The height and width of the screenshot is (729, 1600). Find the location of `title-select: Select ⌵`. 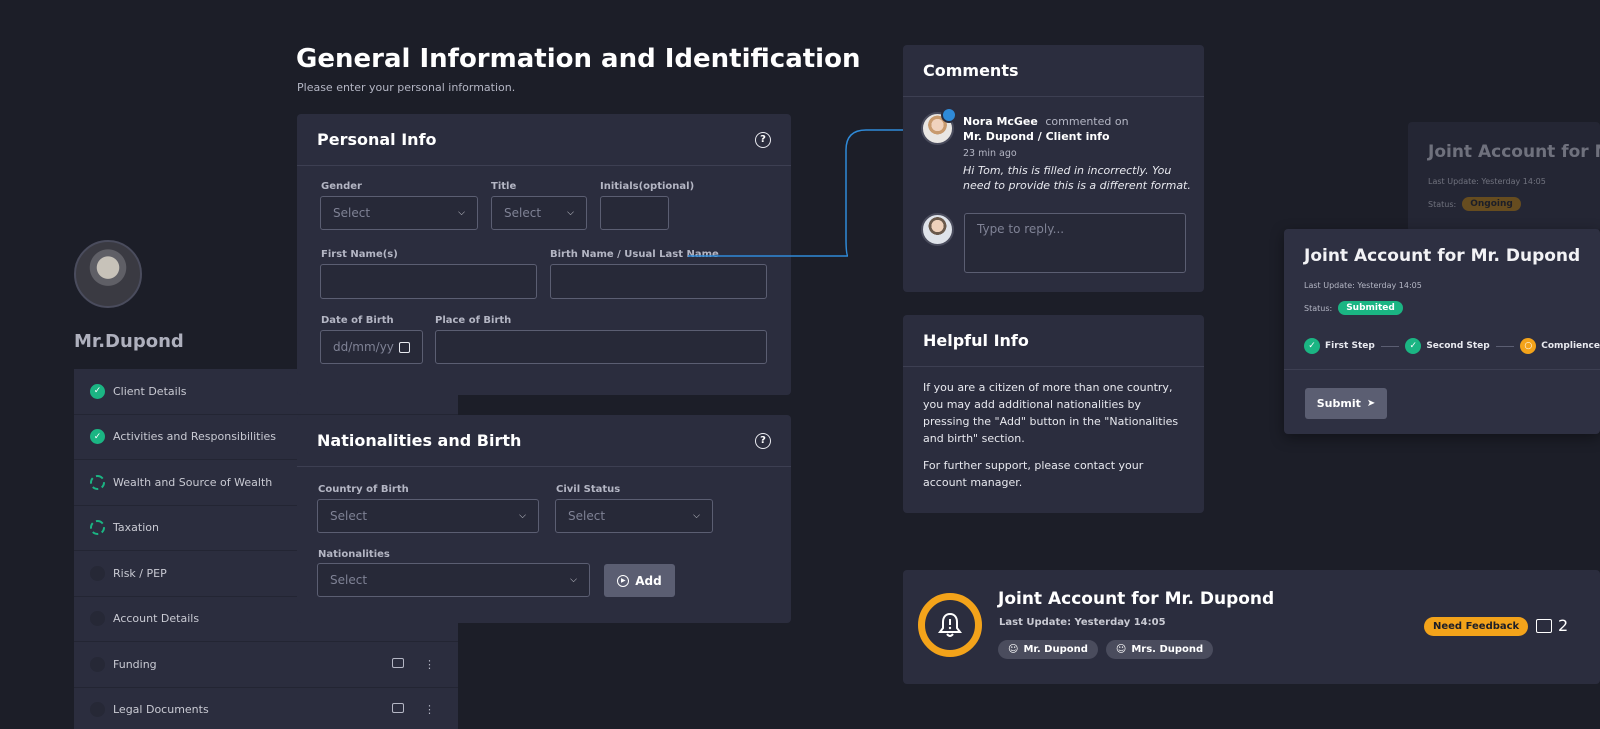

title-select: Select ⌵ is located at coordinates (539, 213).